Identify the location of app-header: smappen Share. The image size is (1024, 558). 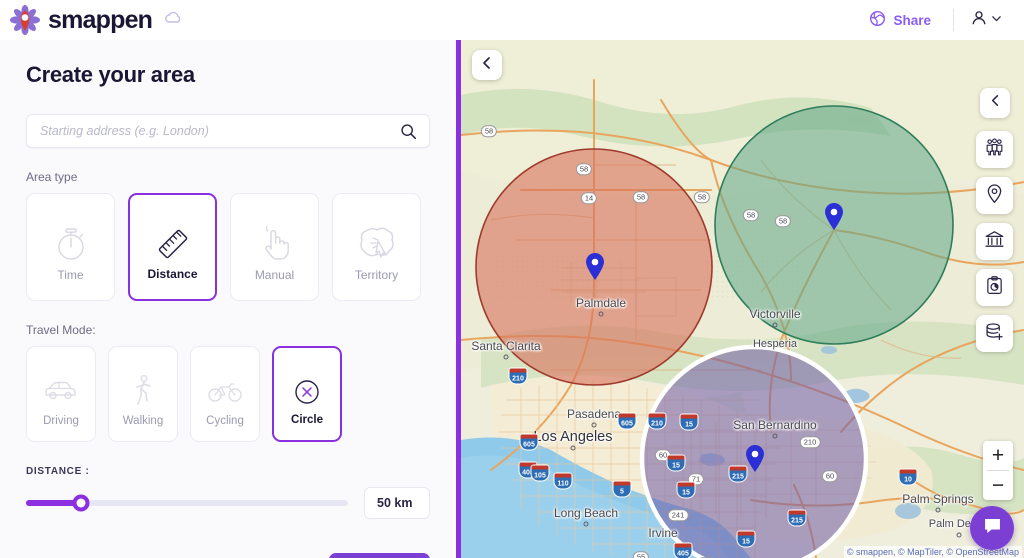
(512, 20).